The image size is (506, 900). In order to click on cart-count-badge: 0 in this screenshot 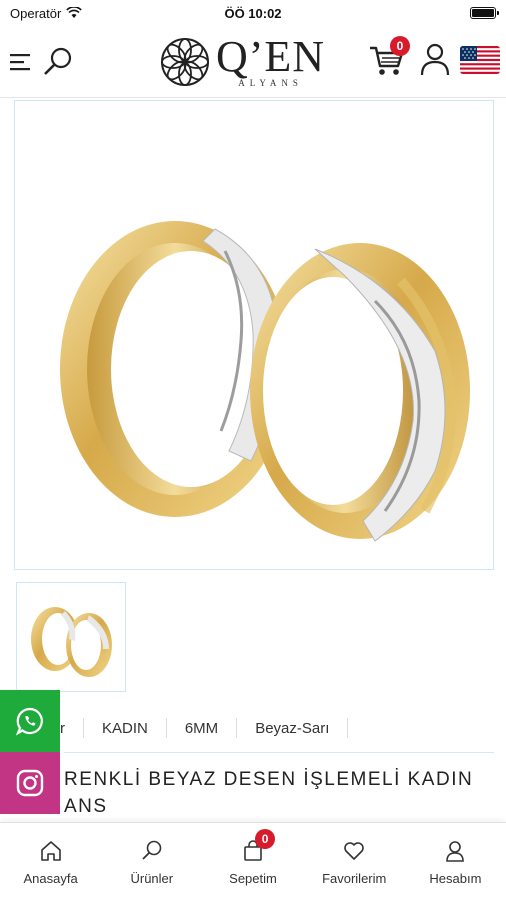, I will do `click(265, 839)`.